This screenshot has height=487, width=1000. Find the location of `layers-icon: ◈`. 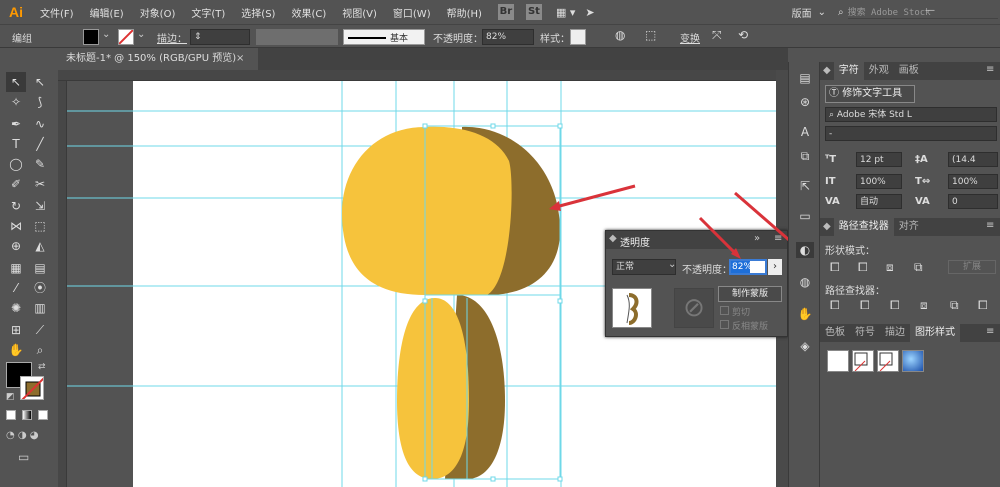

layers-icon: ◈ is located at coordinates (805, 346).